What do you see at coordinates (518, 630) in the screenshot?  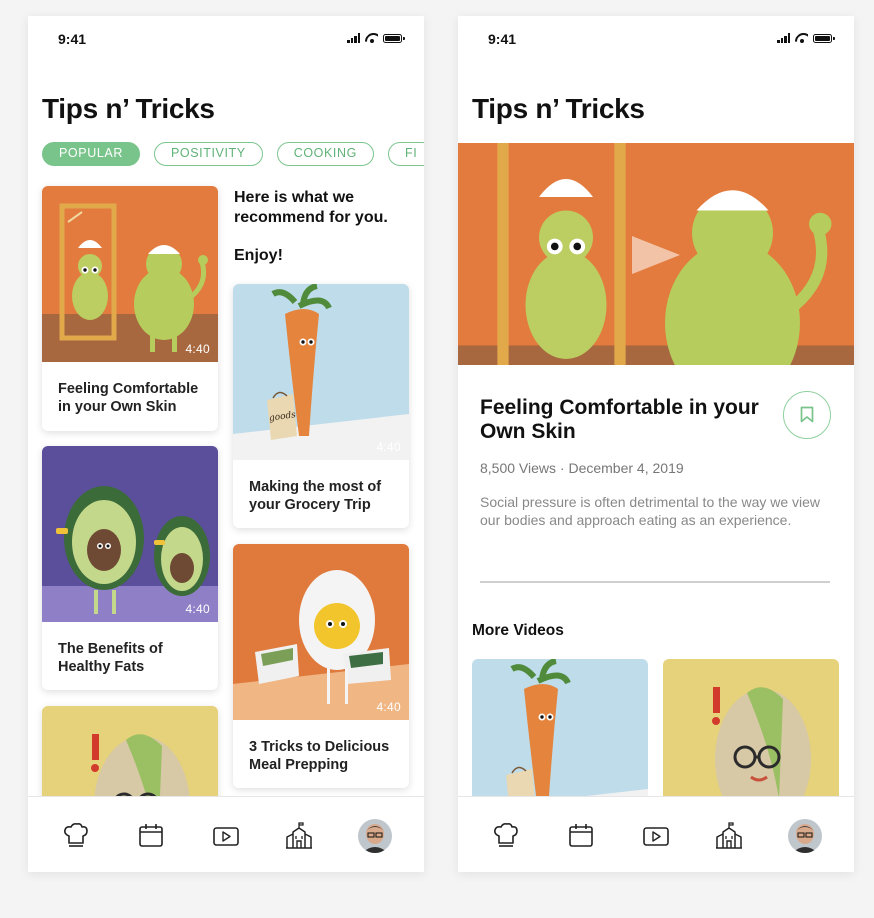 I see `more-videos-heading: More Videos` at bounding box center [518, 630].